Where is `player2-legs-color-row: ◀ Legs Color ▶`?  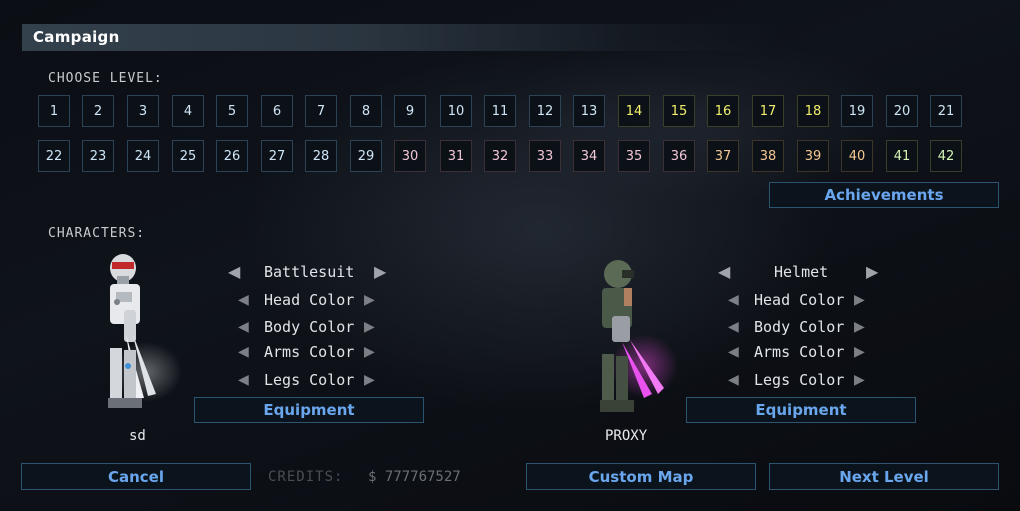
player2-legs-color-row: ◀ Legs Color ▶ is located at coordinates (803, 380).